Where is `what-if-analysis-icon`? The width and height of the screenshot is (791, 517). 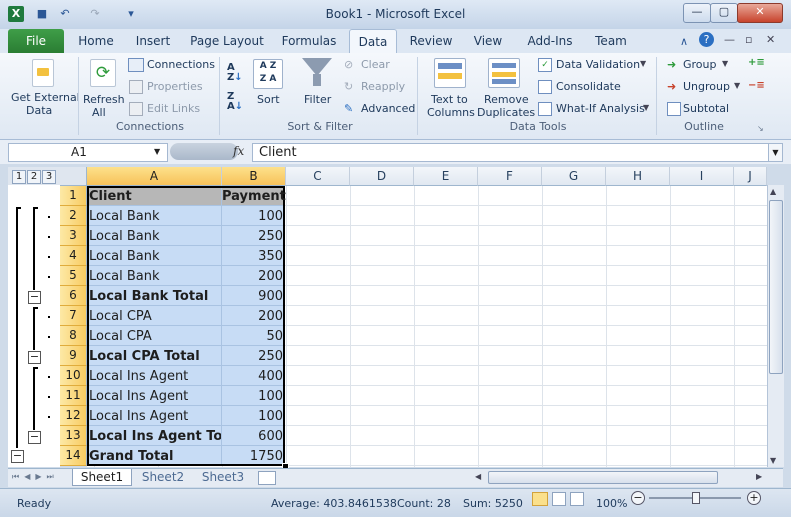
what-if-analysis-icon is located at coordinates (545, 109).